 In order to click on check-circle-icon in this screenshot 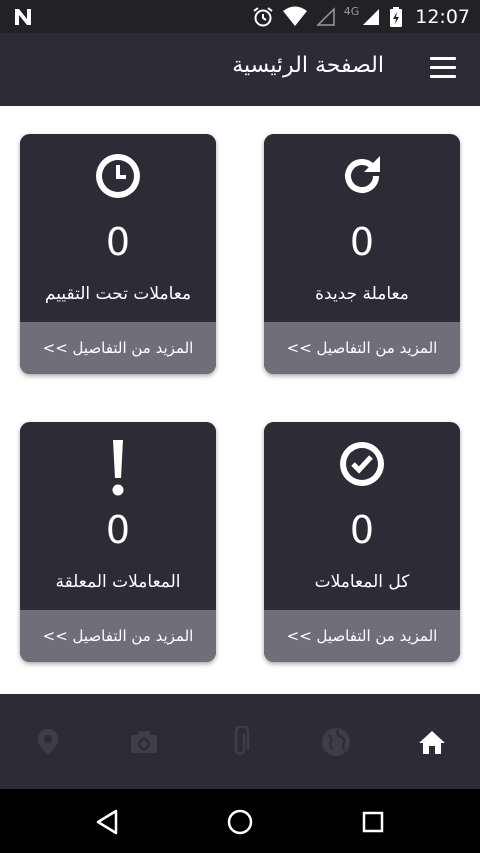, I will do `click(362, 464)`.